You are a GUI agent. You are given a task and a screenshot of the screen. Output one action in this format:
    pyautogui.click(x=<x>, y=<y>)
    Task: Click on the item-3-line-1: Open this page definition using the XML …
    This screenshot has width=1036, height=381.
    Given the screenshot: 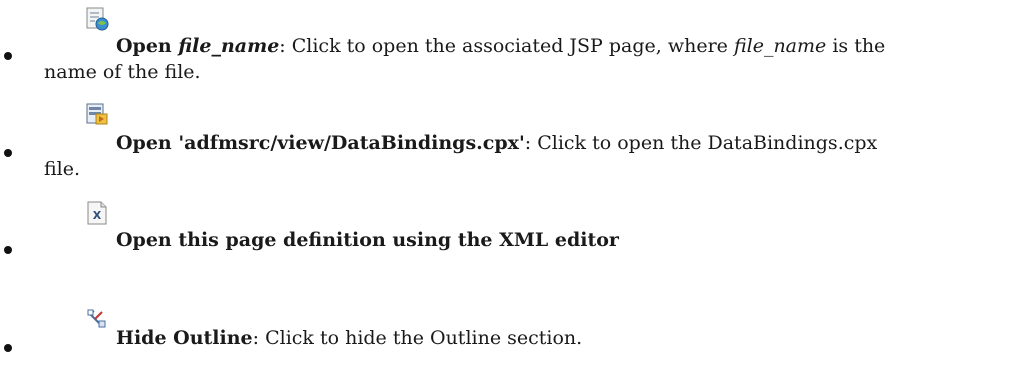 What is the action you would take?
    pyautogui.click(x=367, y=240)
    